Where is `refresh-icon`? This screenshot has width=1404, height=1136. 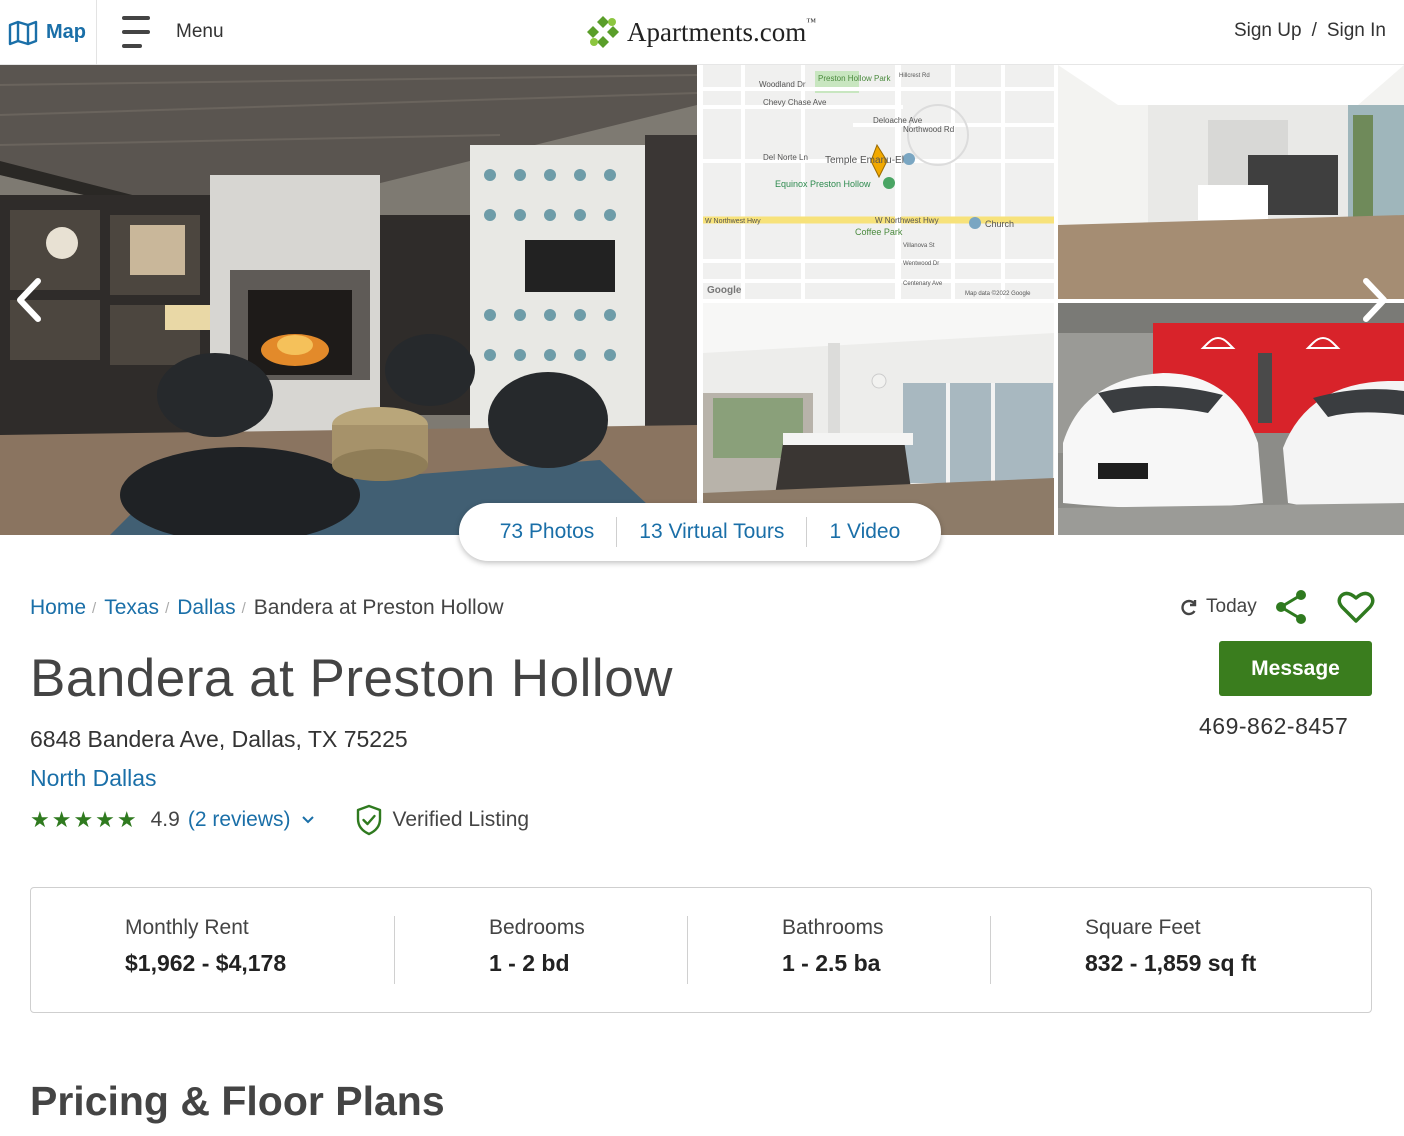 refresh-icon is located at coordinates (1189, 607).